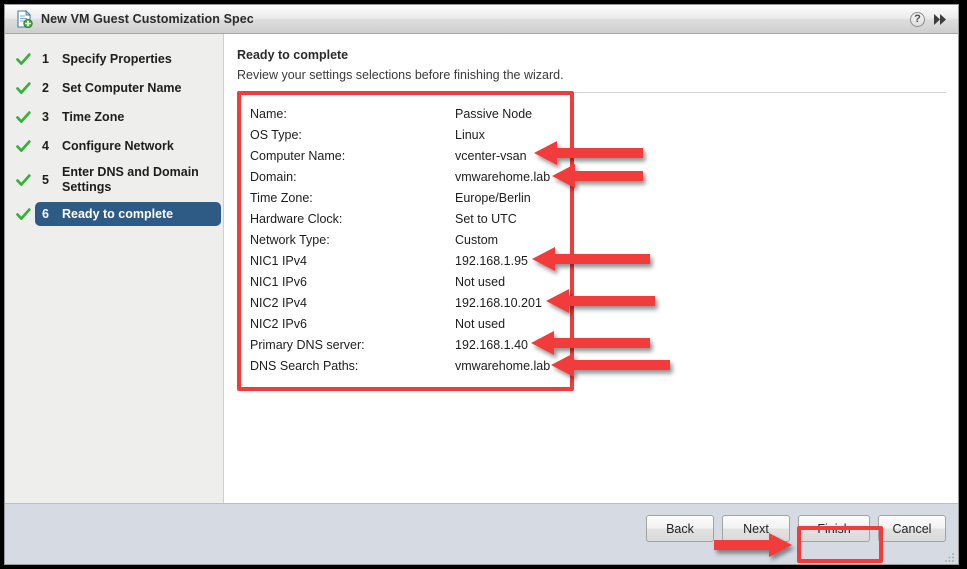  I want to click on sidebar-item-number: 2, so click(45, 88).